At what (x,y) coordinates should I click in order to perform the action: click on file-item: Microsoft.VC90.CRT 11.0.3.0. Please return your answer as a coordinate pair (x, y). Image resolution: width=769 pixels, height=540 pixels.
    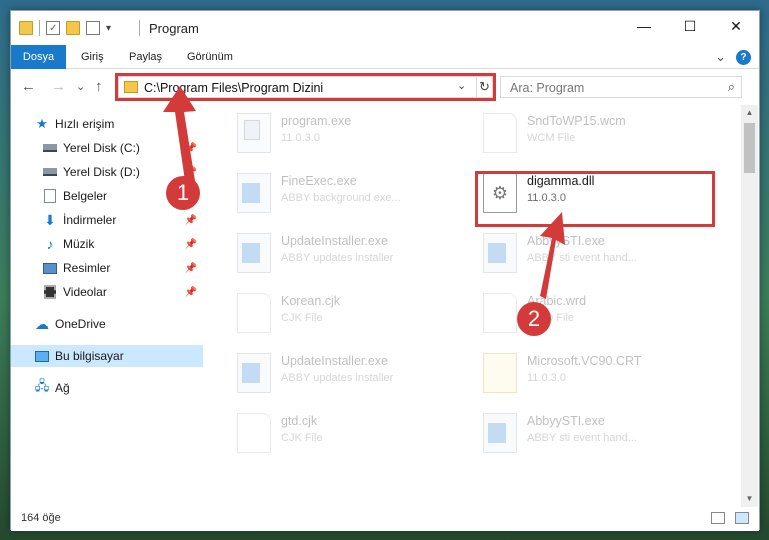
    Looking at the image, I should click on (595, 374).